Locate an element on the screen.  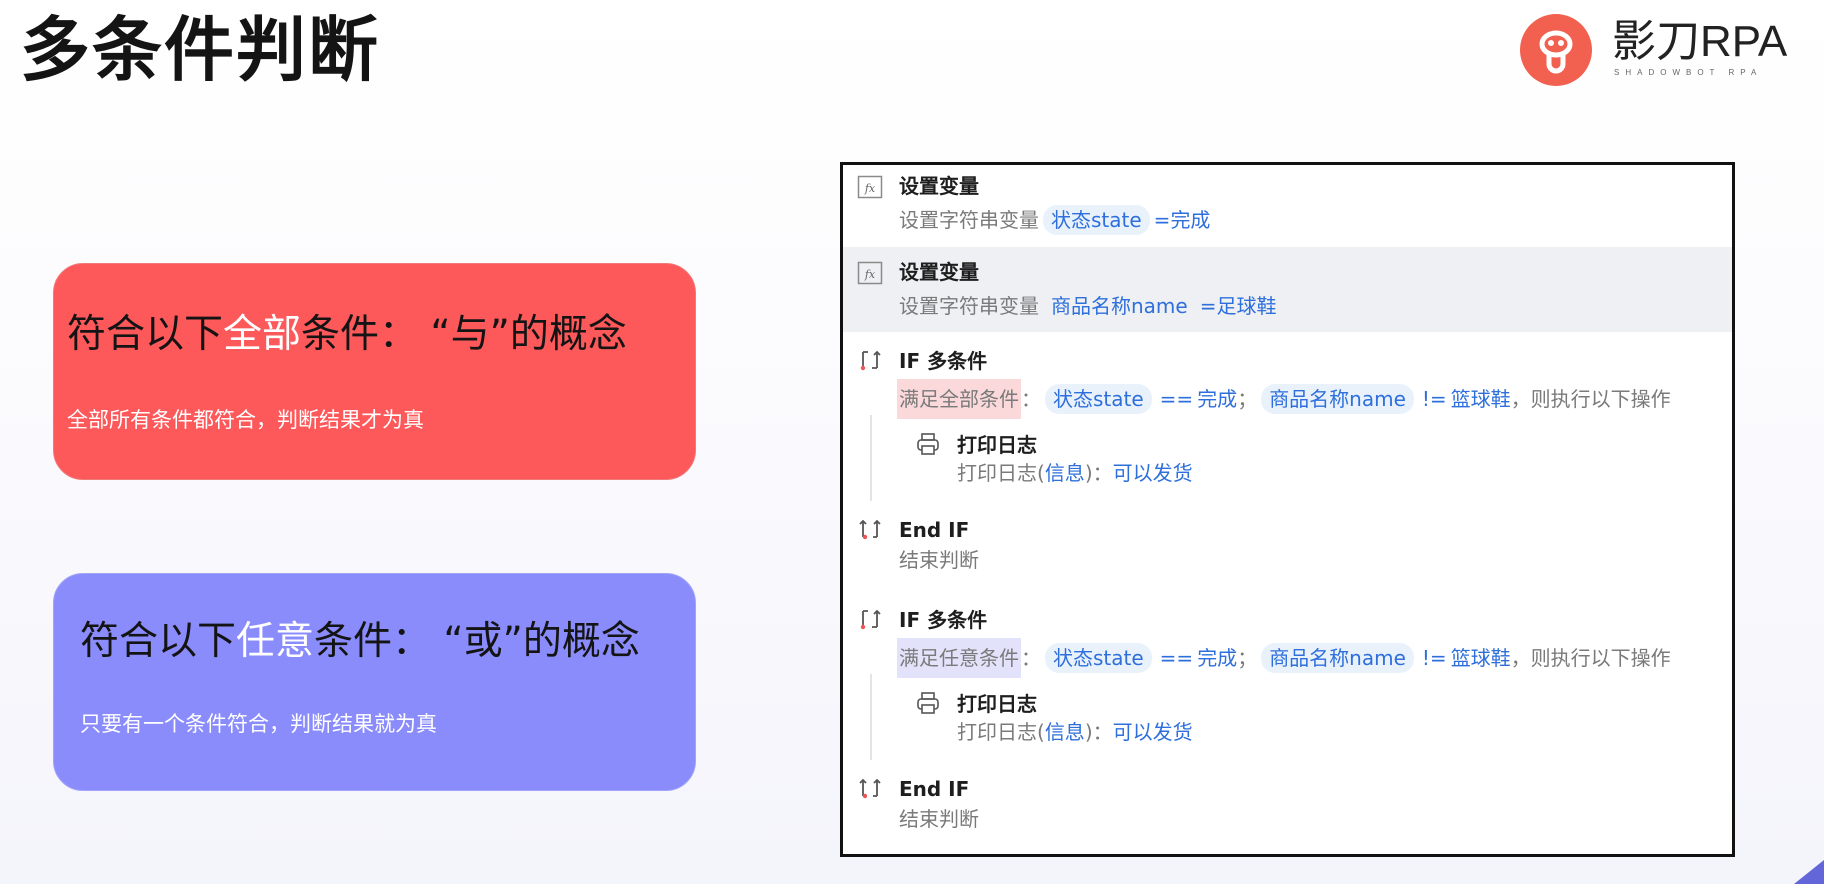
and-card-heading: 符合以下全部条件： “与”的概念 is located at coordinates (347, 334).